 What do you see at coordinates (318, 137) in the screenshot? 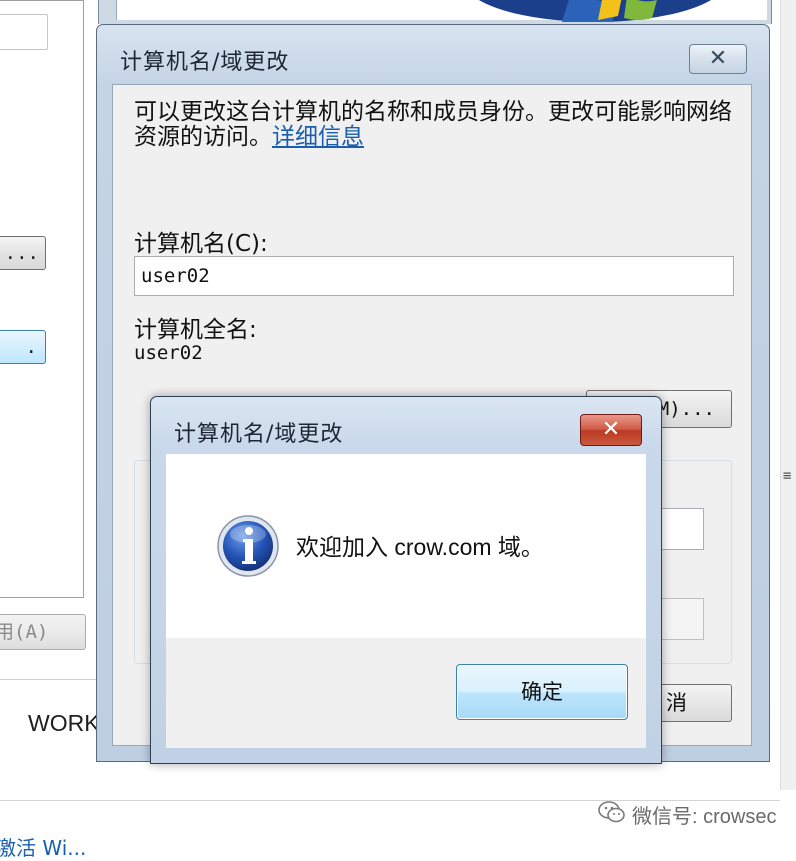
I see `details-link: 详细信息` at bounding box center [318, 137].